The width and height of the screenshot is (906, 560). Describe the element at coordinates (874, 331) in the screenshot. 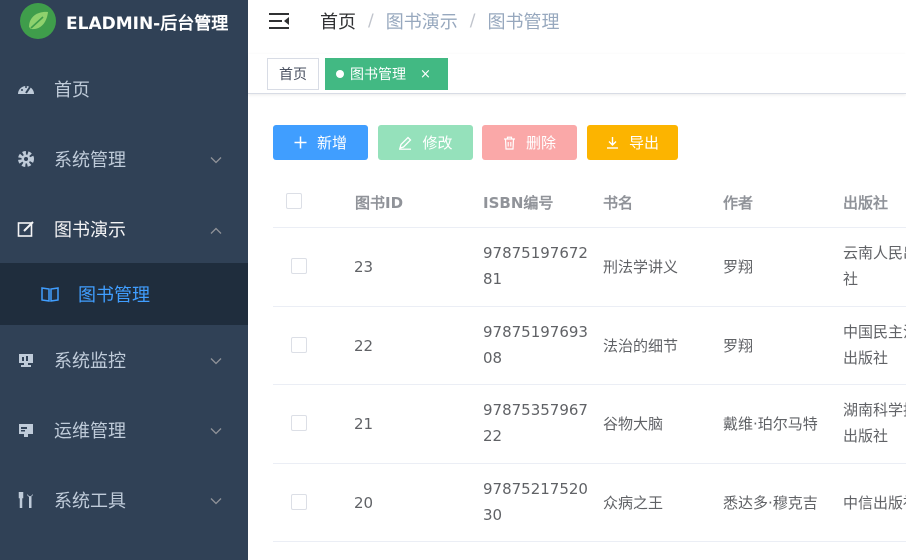

I see `cell-publisher-line: 中国民主法` at that location.